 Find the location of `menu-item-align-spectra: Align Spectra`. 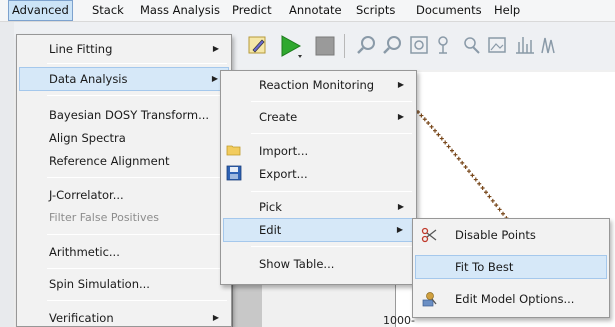

menu-item-align-spectra: Align Spectra is located at coordinates (124, 138).